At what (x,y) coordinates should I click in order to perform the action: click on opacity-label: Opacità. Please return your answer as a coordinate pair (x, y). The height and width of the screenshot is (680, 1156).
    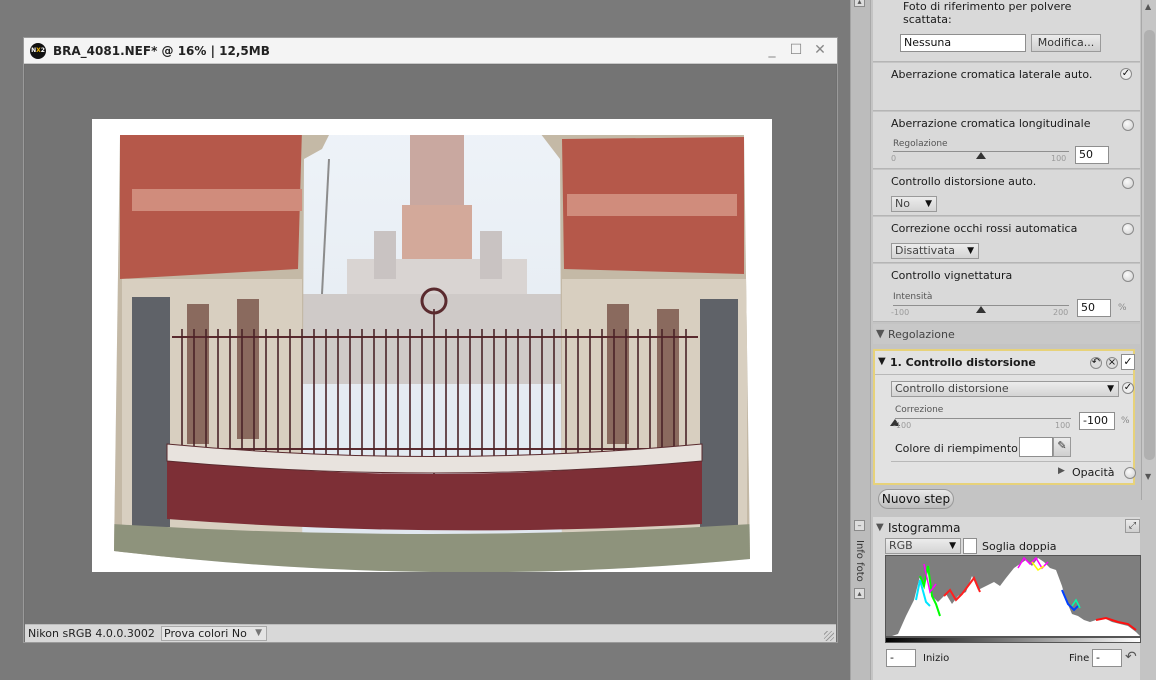
    Looking at the image, I should click on (1093, 472).